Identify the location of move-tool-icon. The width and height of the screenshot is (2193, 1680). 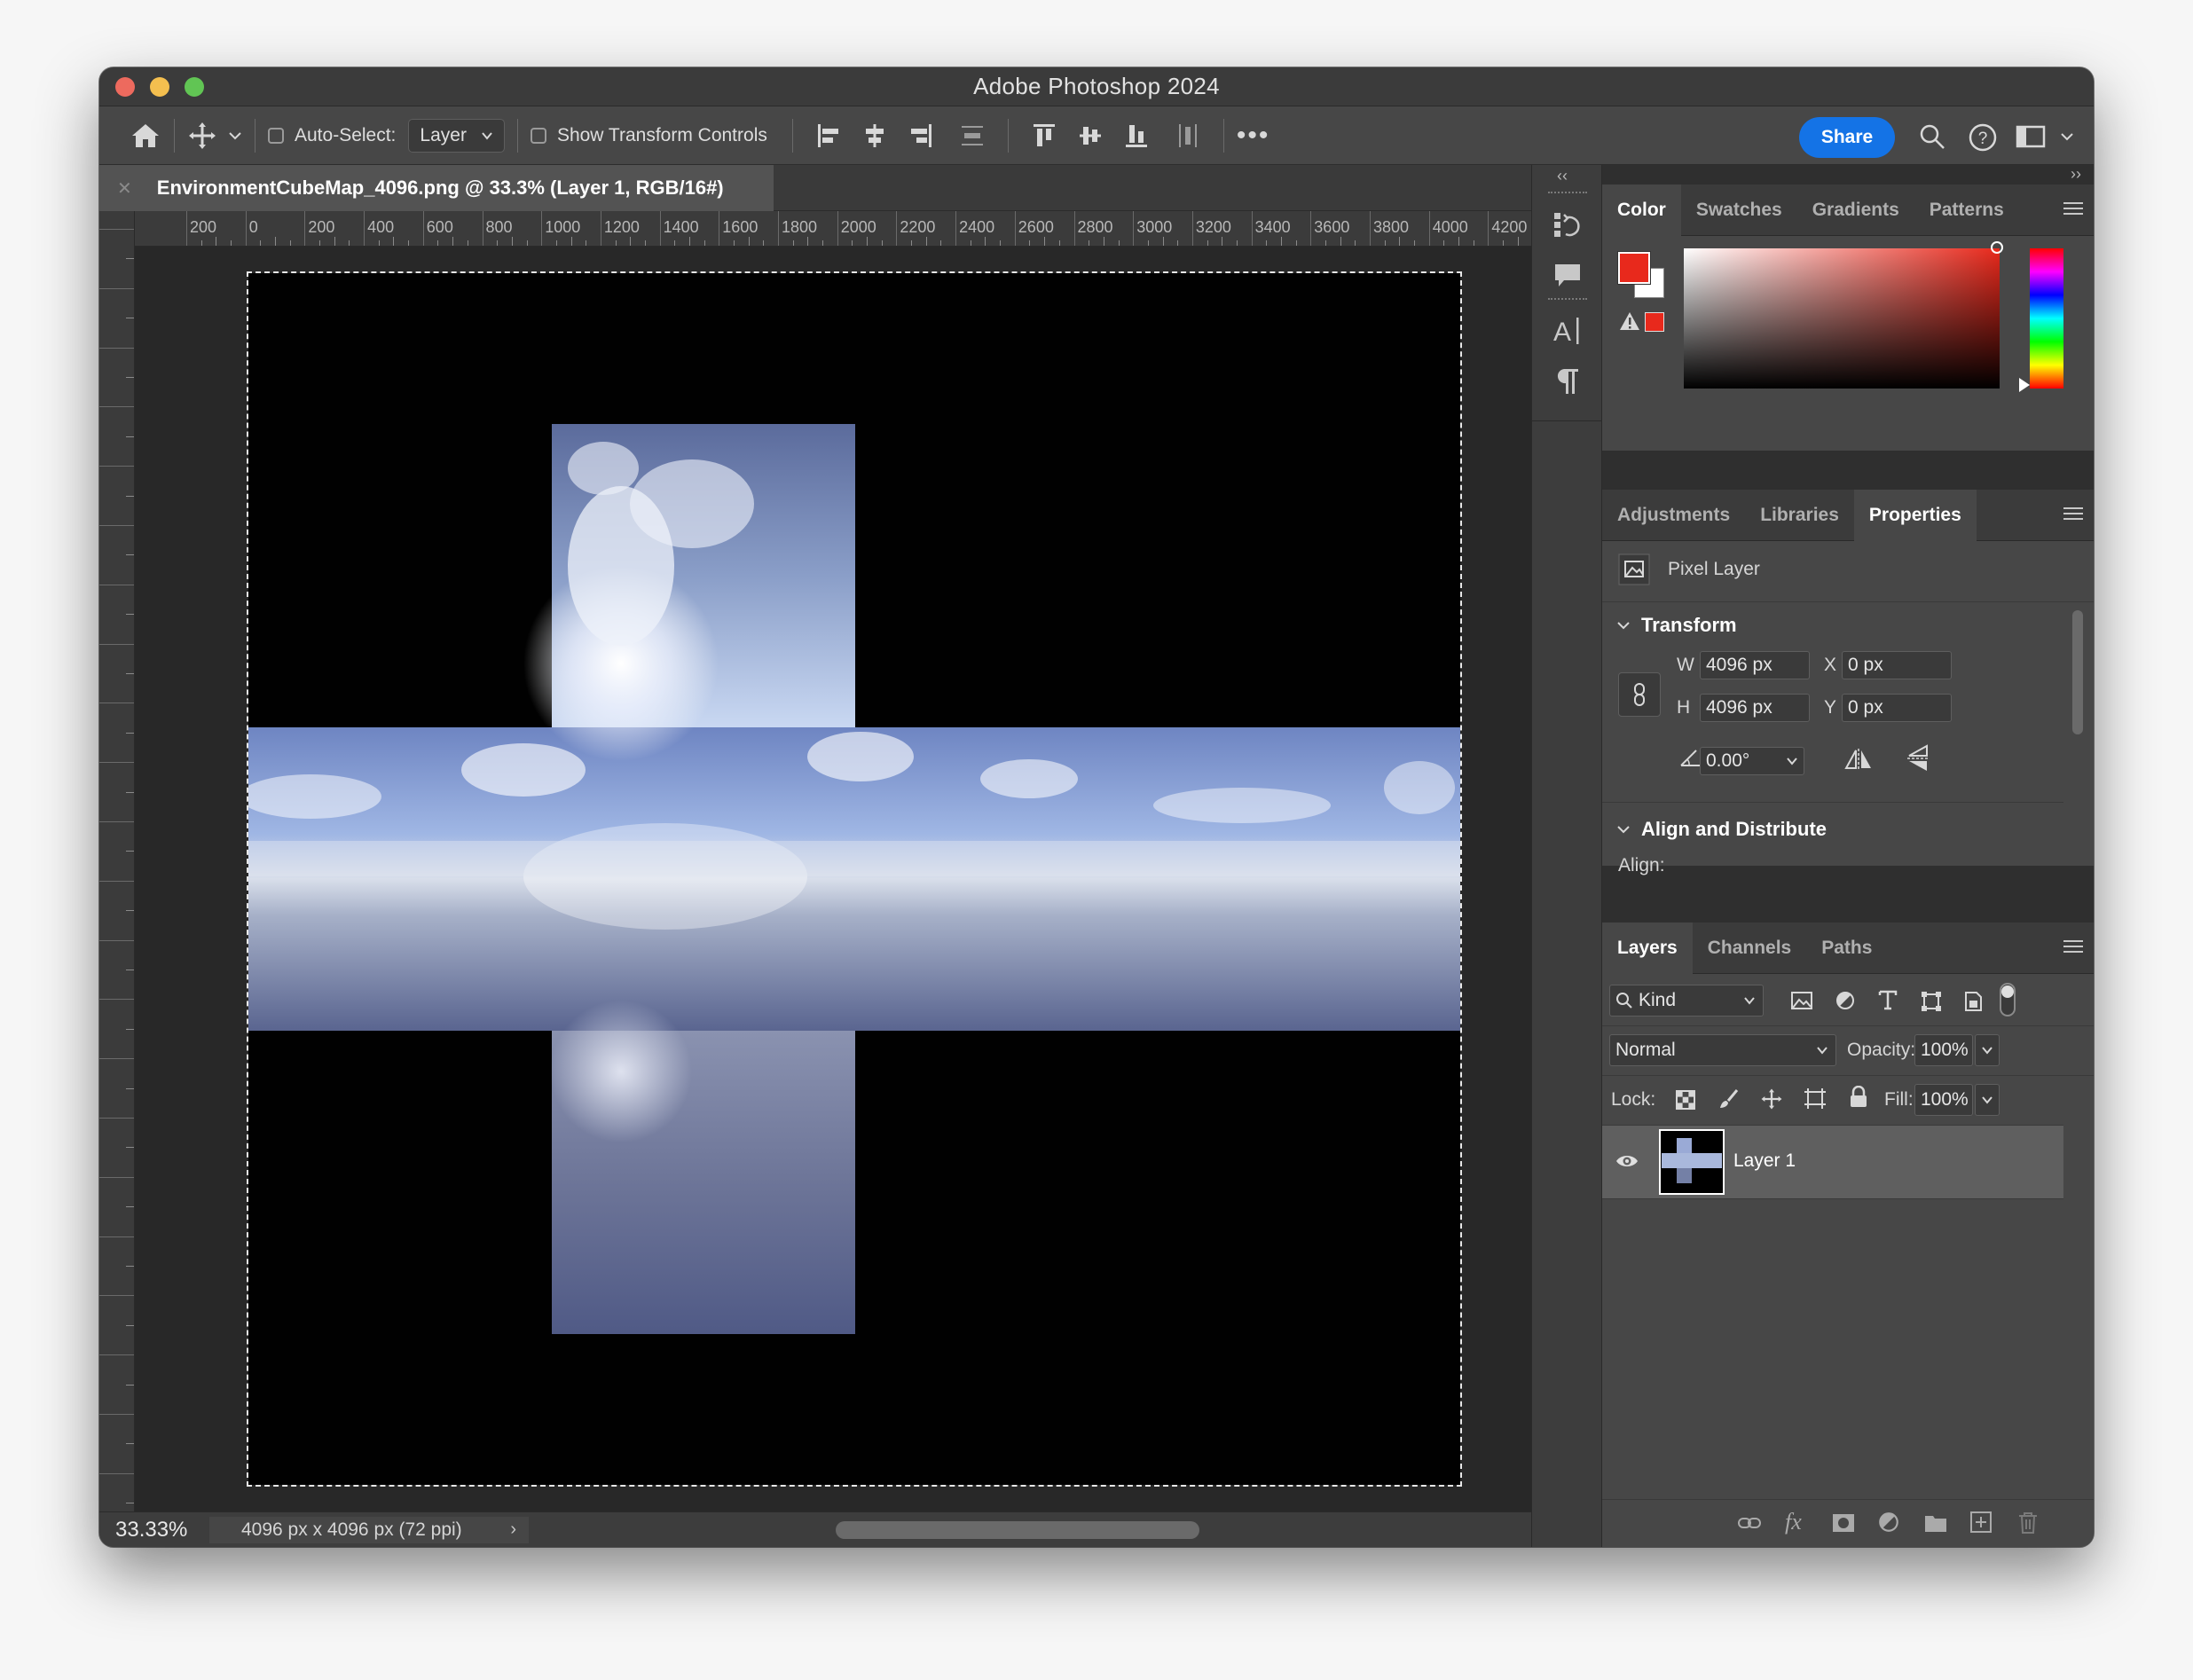
(202, 136).